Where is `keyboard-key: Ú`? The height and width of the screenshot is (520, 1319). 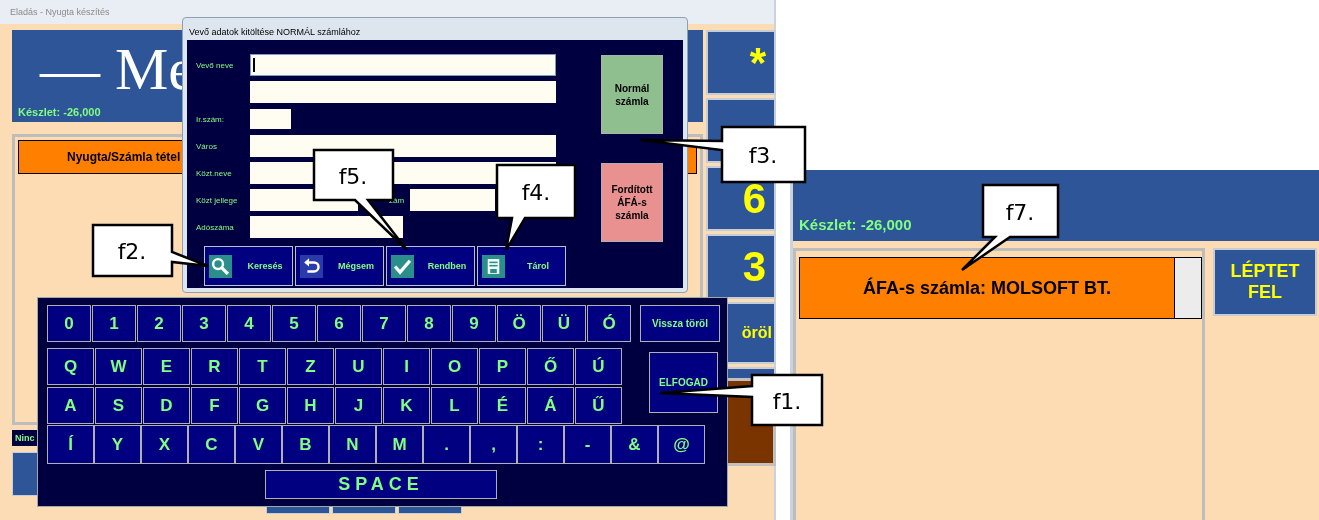
keyboard-key: Ú is located at coordinates (598, 366).